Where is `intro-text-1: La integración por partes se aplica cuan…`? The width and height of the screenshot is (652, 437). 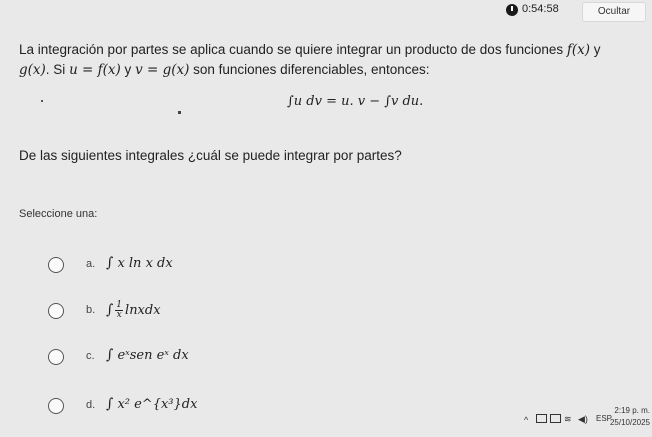 intro-text-1: La integración por partes se aplica cuan… is located at coordinates (293, 49).